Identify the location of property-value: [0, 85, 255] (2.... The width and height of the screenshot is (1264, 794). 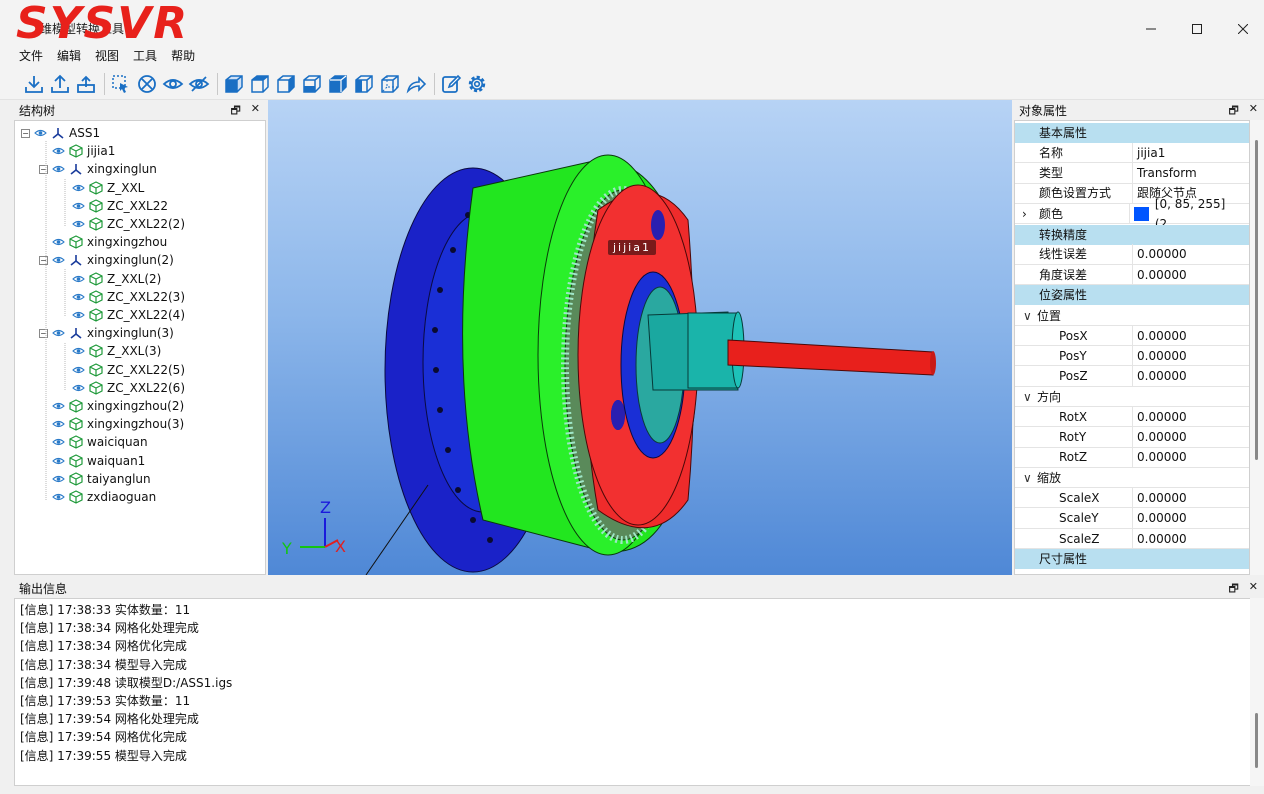
(1190, 214).